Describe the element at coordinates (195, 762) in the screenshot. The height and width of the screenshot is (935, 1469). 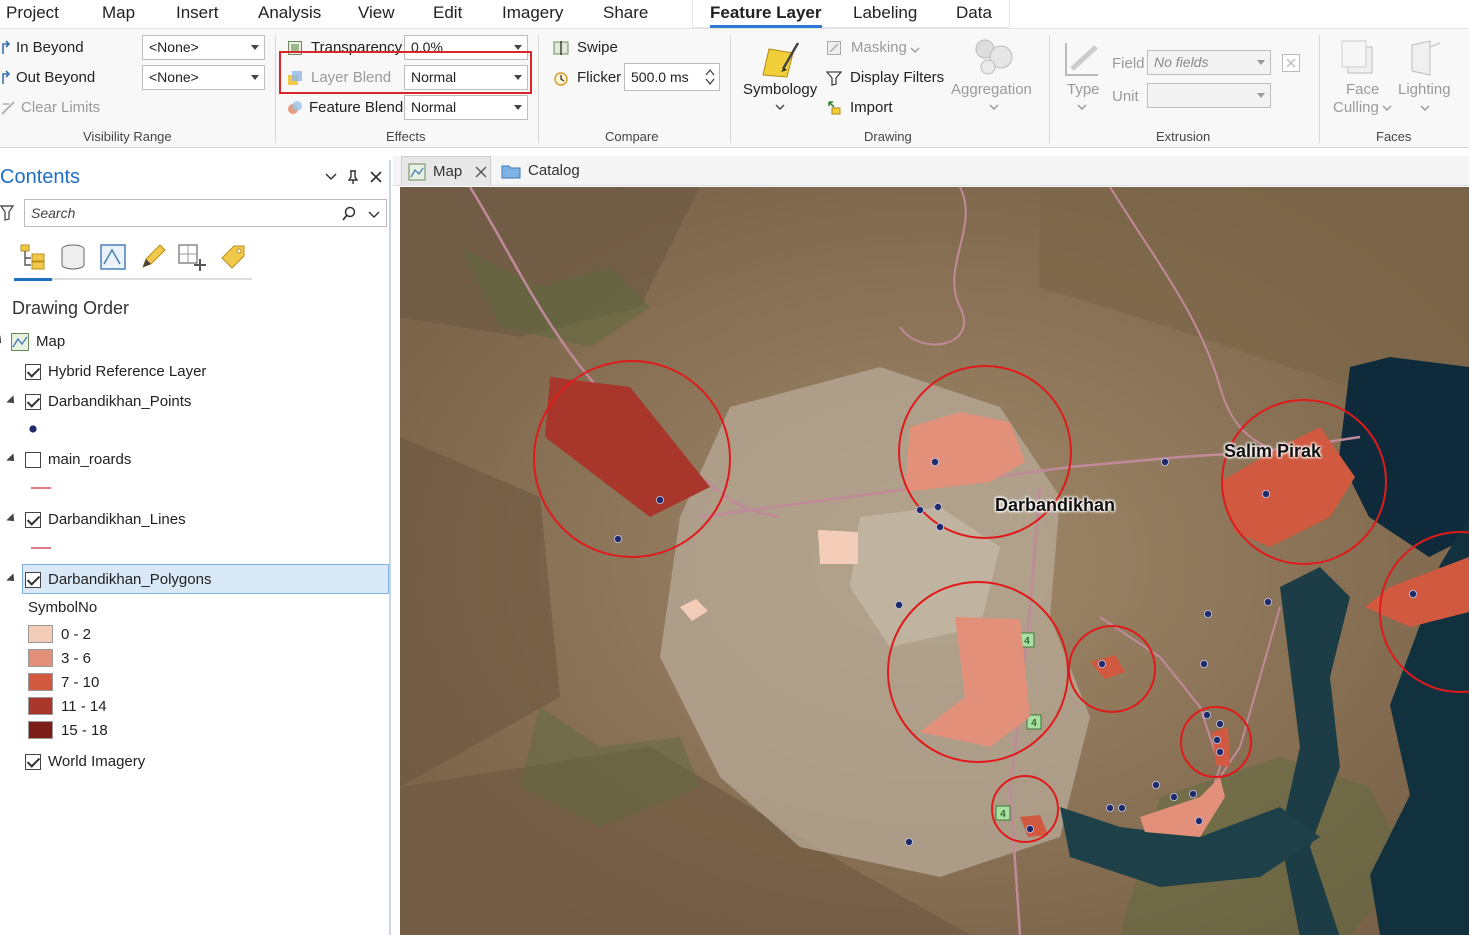
I see `layer-row-world-imagery: World Imagery` at that location.